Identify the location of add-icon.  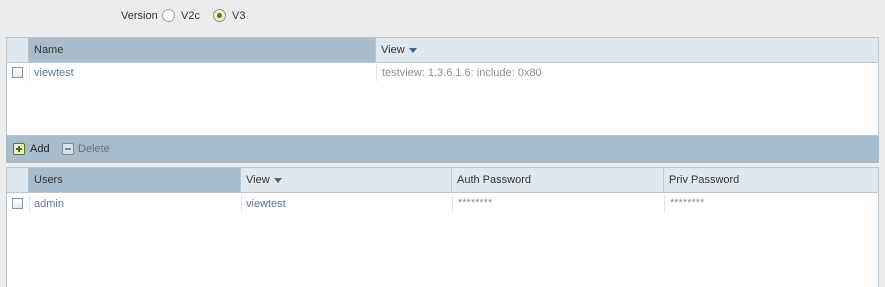
(19, 149).